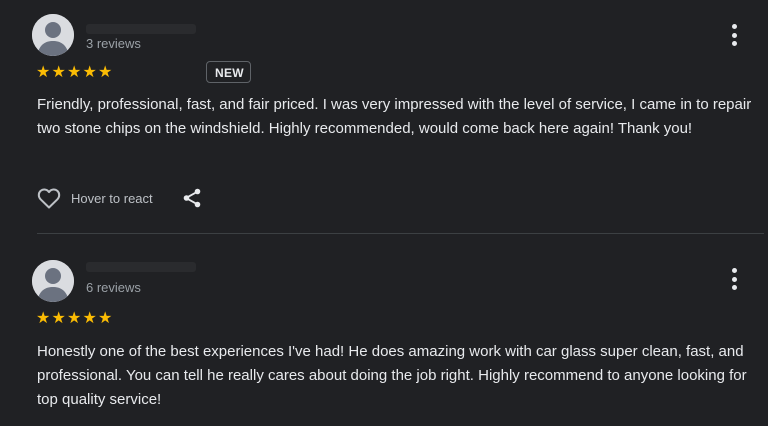  I want to click on share-icon, so click(191, 198).